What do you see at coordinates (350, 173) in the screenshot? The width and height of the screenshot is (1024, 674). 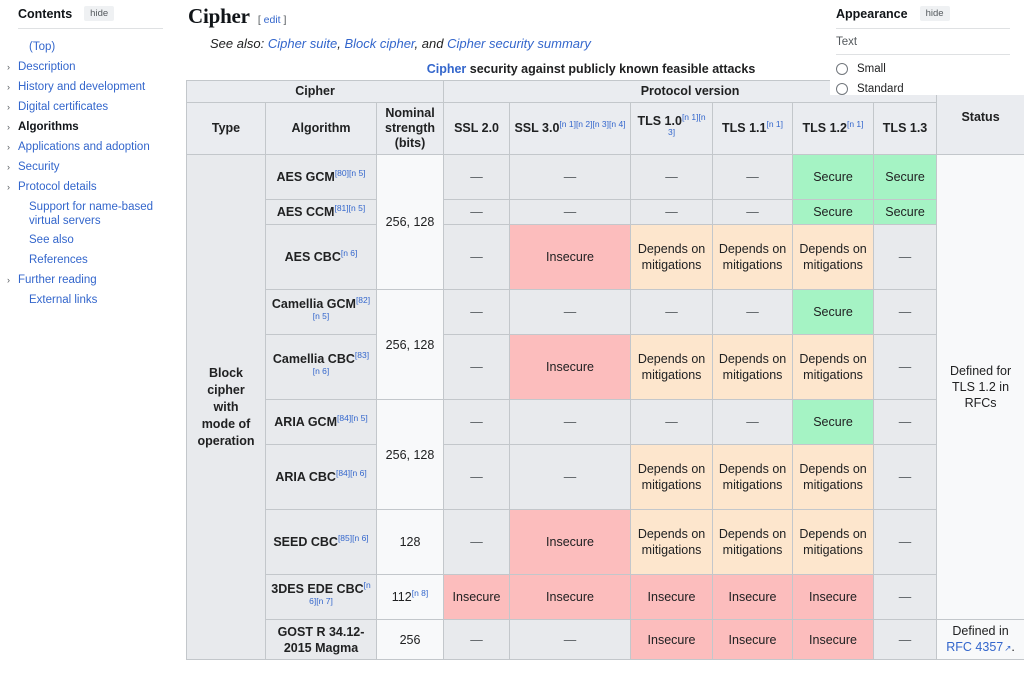 I see `algorithm-refs: [80][n 5]` at bounding box center [350, 173].